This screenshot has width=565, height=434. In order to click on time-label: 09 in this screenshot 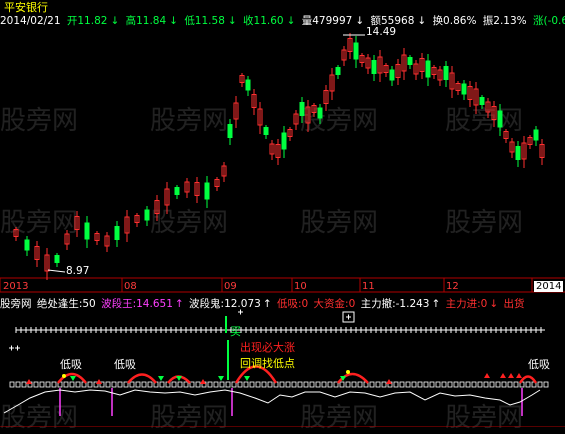, I will do `click(230, 286)`.